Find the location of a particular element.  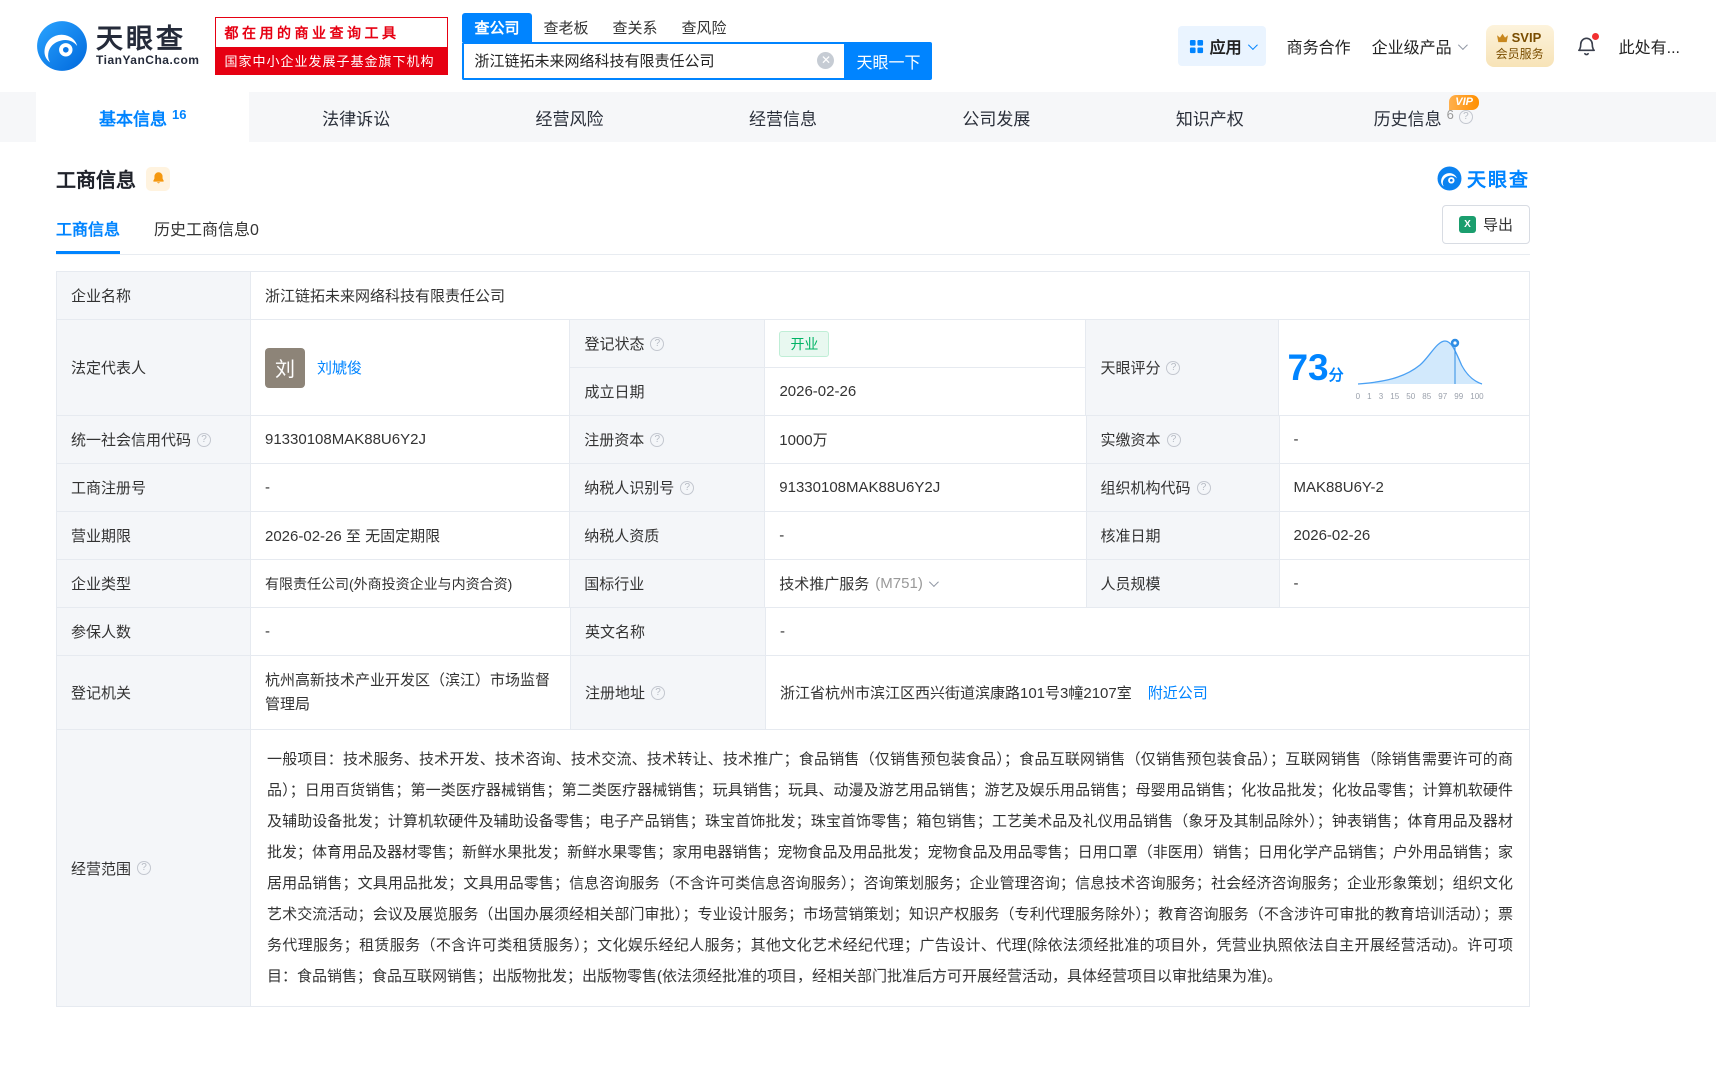

tab-history-info: VIP 历史信息 6 is located at coordinates (1423, 117).